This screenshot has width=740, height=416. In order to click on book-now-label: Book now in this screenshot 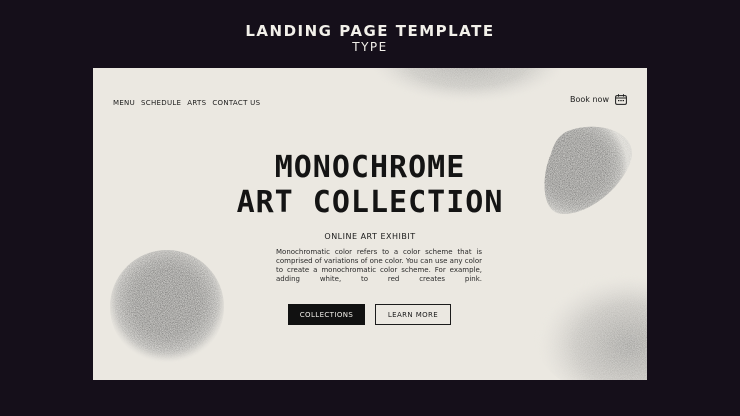, I will do `click(589, 99)`.